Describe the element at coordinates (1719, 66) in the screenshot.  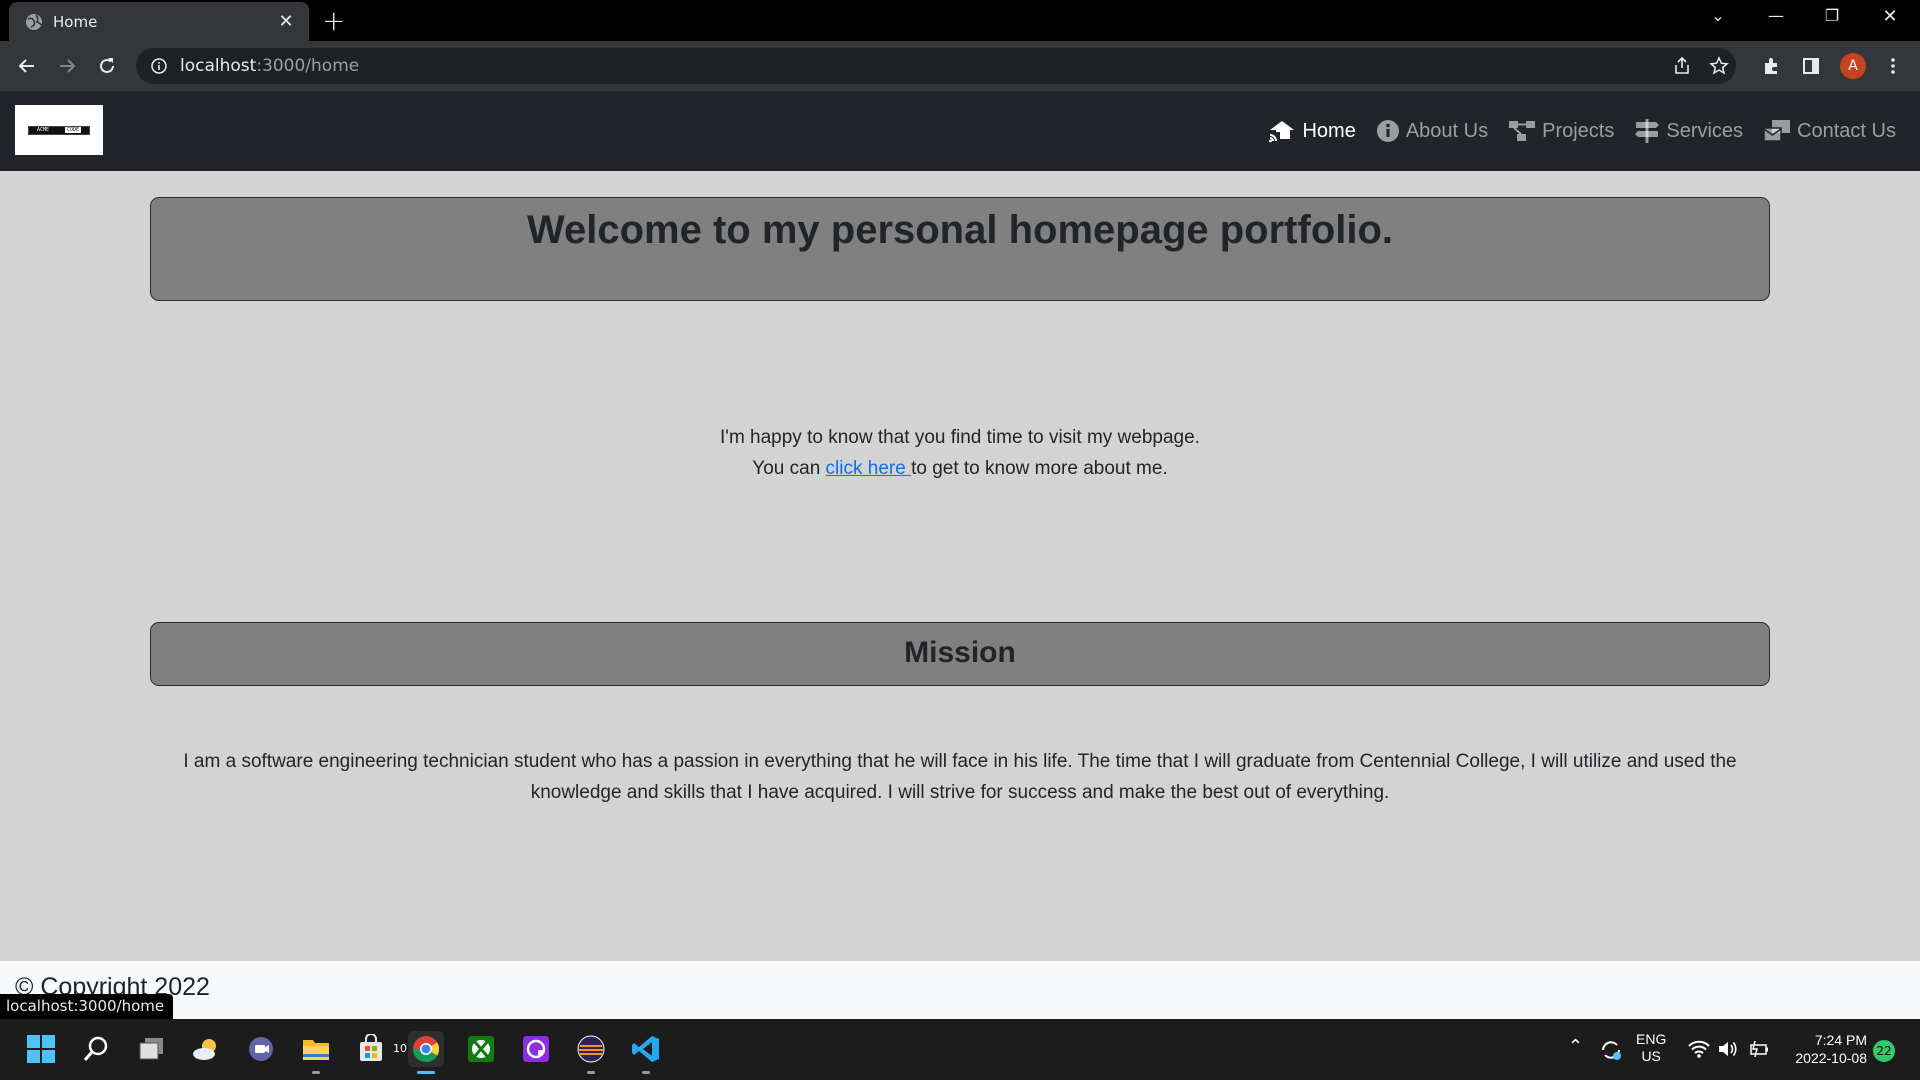
I see `bookmark-star-icon` at that location.